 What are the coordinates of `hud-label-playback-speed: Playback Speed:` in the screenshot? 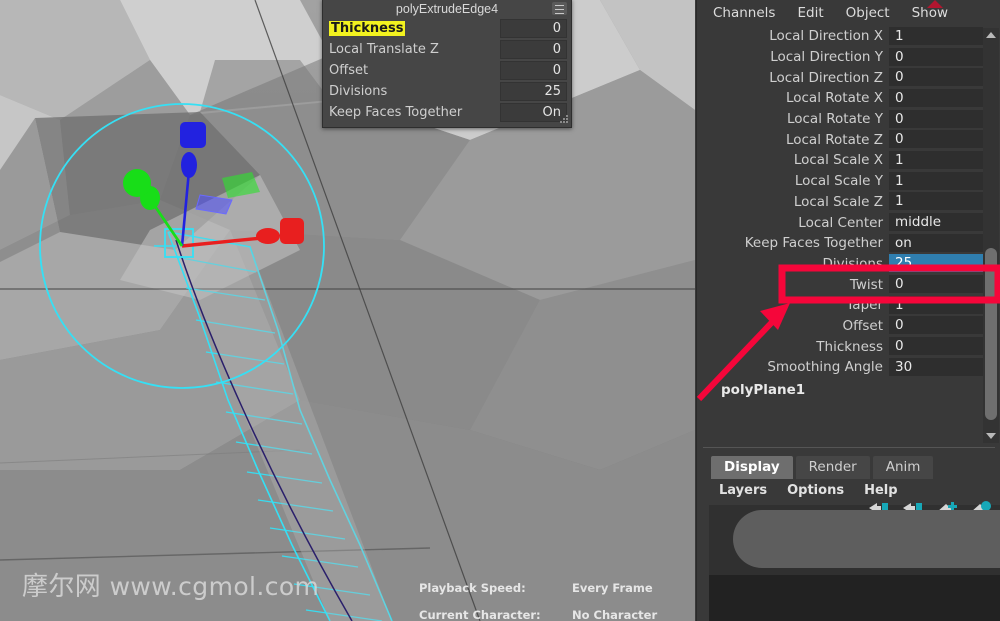 It's located at (472, 588).